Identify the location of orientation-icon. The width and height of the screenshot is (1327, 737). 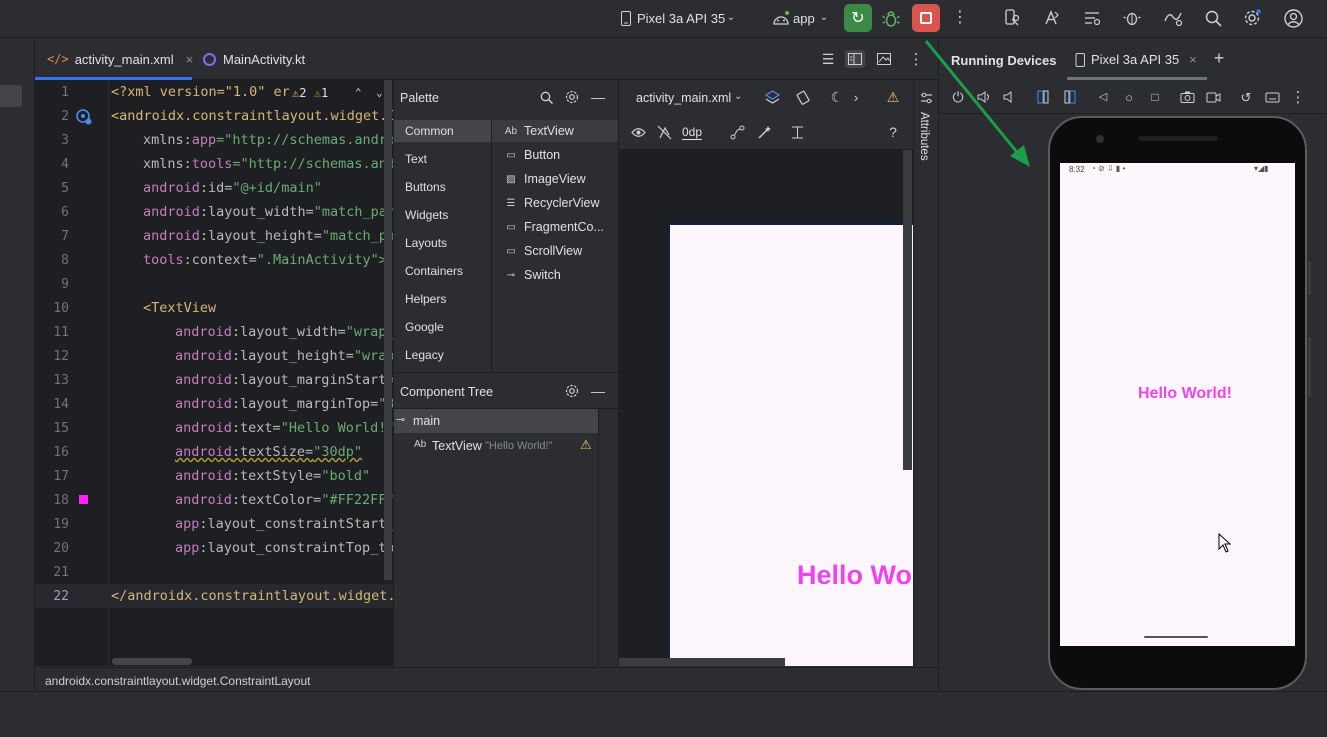
(803, 97).